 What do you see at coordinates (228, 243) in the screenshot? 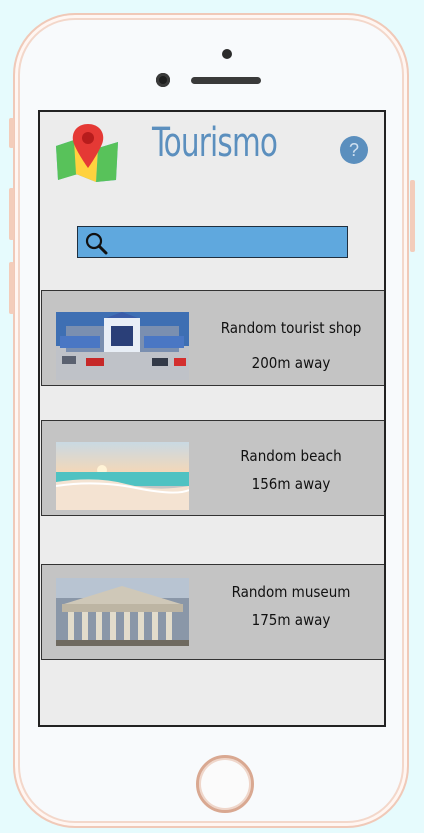
I see `search-input` at bounding box center [228, 243].